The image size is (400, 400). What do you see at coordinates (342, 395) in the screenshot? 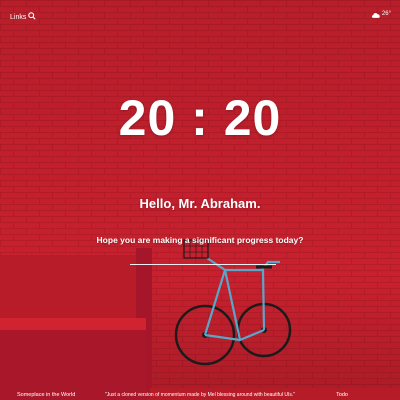
I see `todo-button: Todo` at bounding box center [342, 395].